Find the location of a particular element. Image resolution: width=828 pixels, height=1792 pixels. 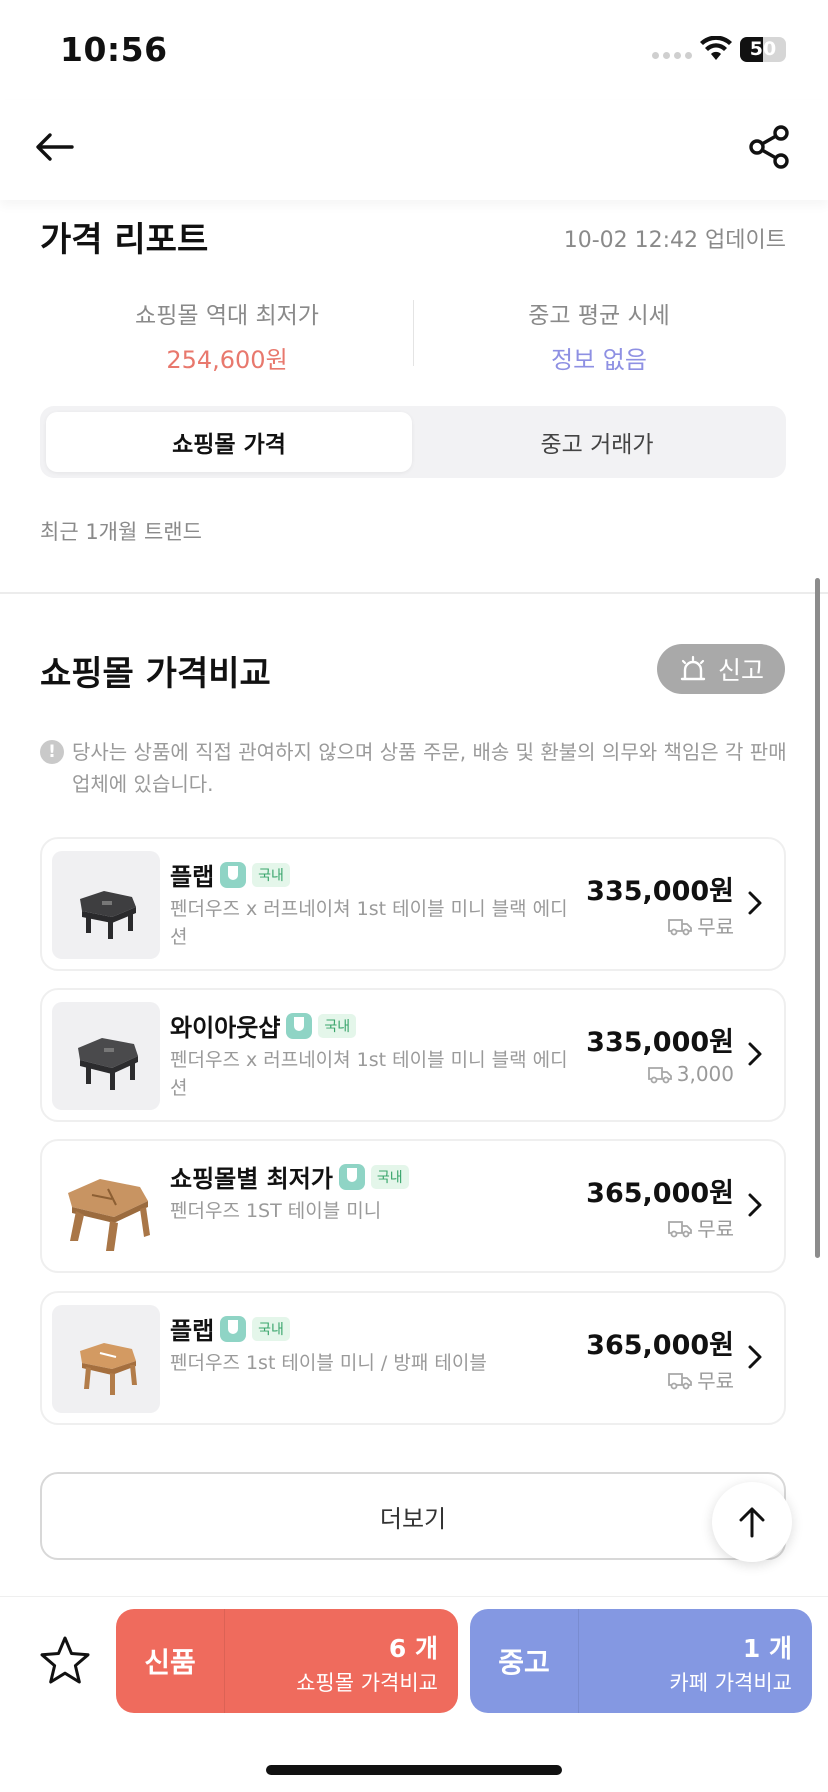

shop-name: 쇼핑몰별 최저가 is located at coordinates (251, 1179).